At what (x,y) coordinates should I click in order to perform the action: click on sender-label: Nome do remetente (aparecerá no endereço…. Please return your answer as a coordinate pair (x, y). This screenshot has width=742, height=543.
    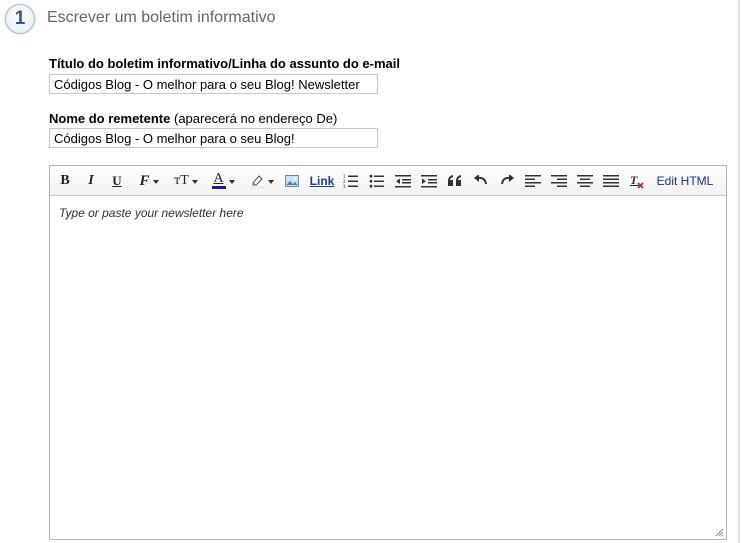
    Looking at the image, I should click on (193, 118).